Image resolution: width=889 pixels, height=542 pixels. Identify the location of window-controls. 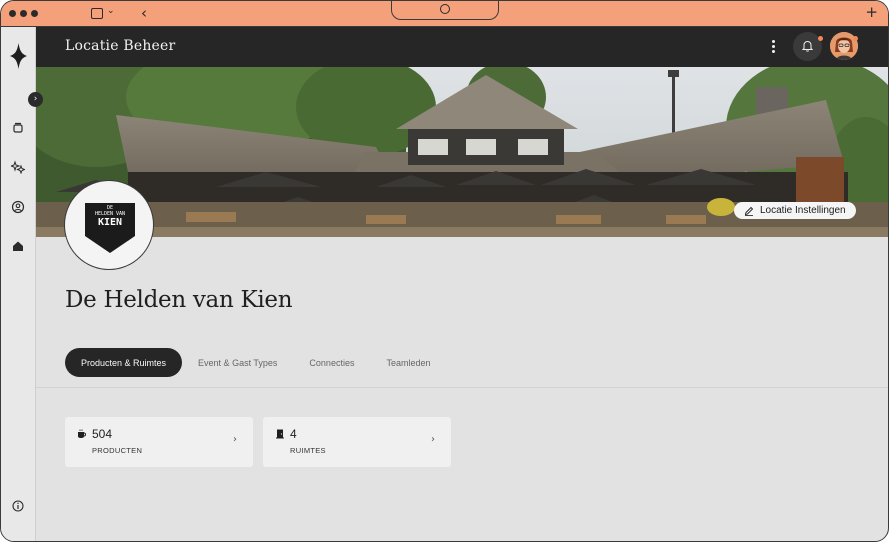
(23, 13).